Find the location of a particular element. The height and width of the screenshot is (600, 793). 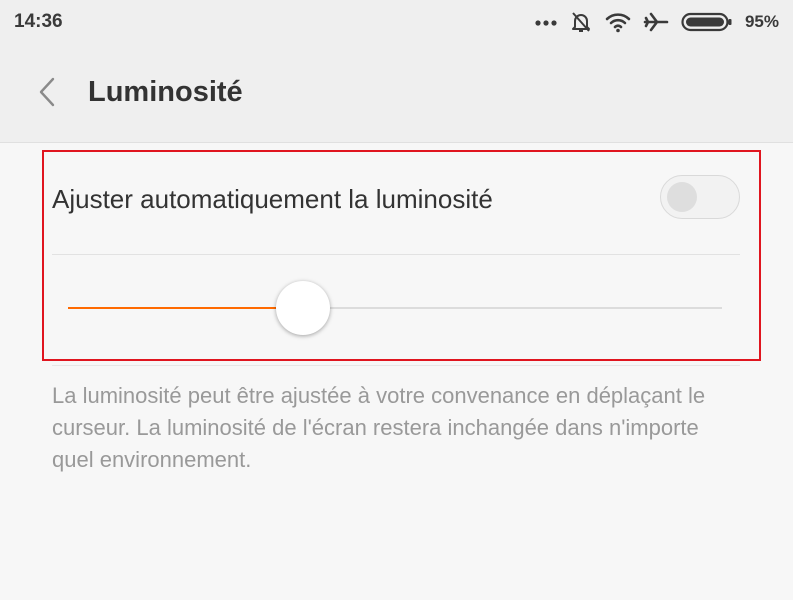

wifi-icon is located at coordinates (618, 22).